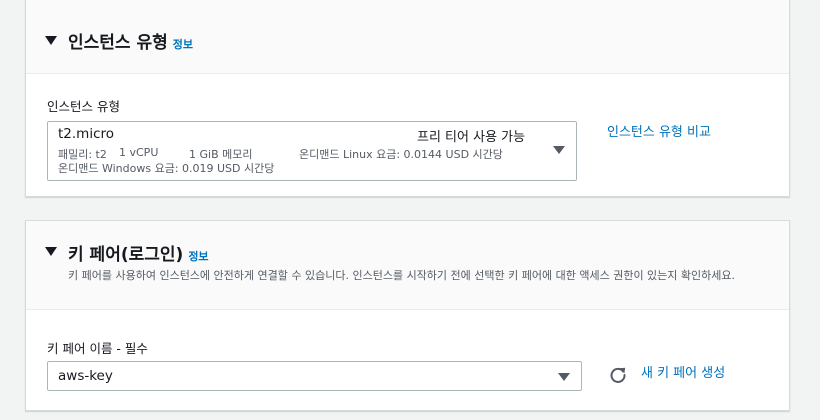 The width and height of the screenshot is (820, 420). Describe the element at coordinates (166, 168) in the screenshot. I see `windows-price: 온디맨드 Windows 요금: 0.019 USD 시간당` at that location.